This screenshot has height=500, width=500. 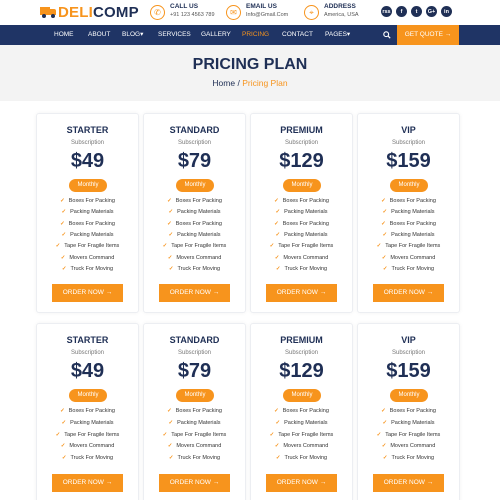 What do you see at coordinates (89, 12) in the screenshot?
I see `logo: DELICOMP` at bounding box center [89, 12].